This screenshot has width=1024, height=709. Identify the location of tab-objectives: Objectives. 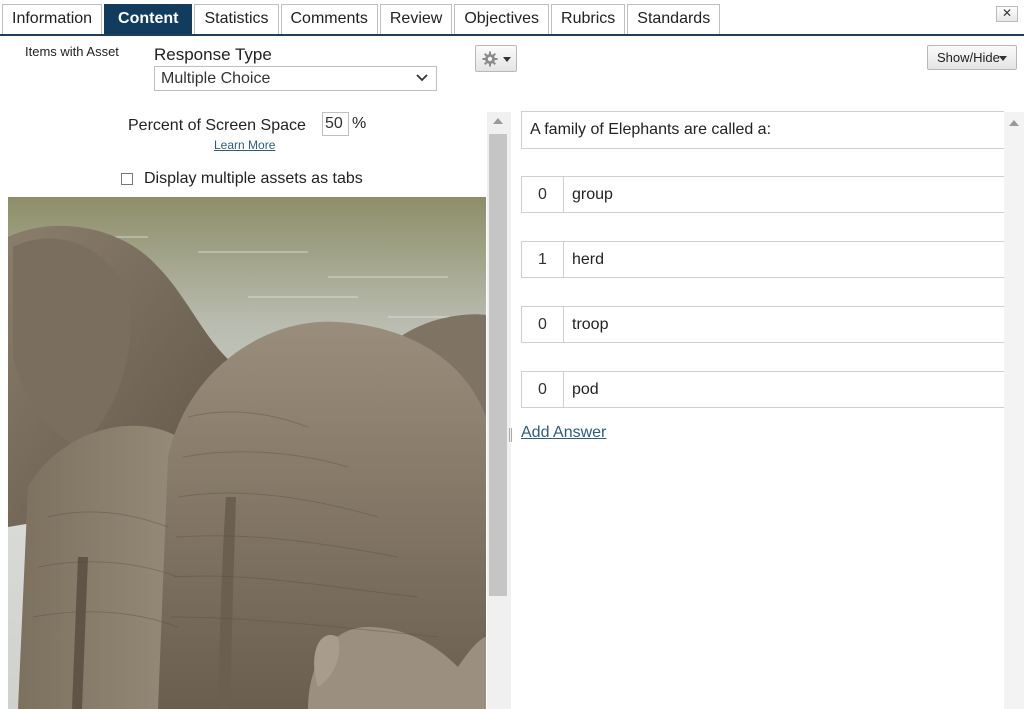
(502, 19).